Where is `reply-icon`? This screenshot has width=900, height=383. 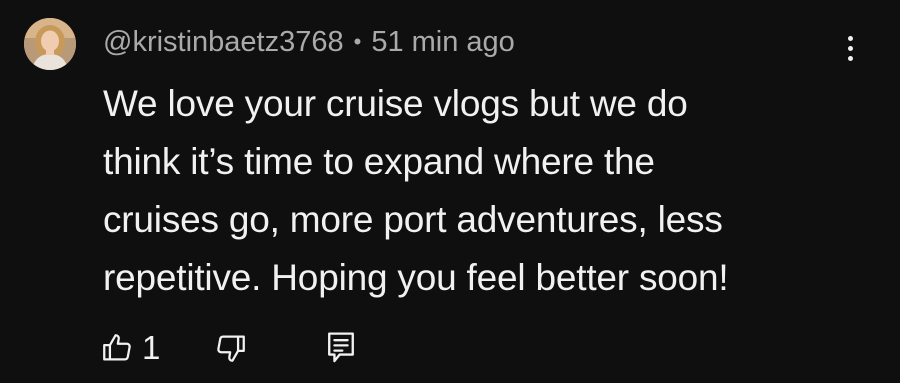
reply-icon is located at coordinates (341, 347).